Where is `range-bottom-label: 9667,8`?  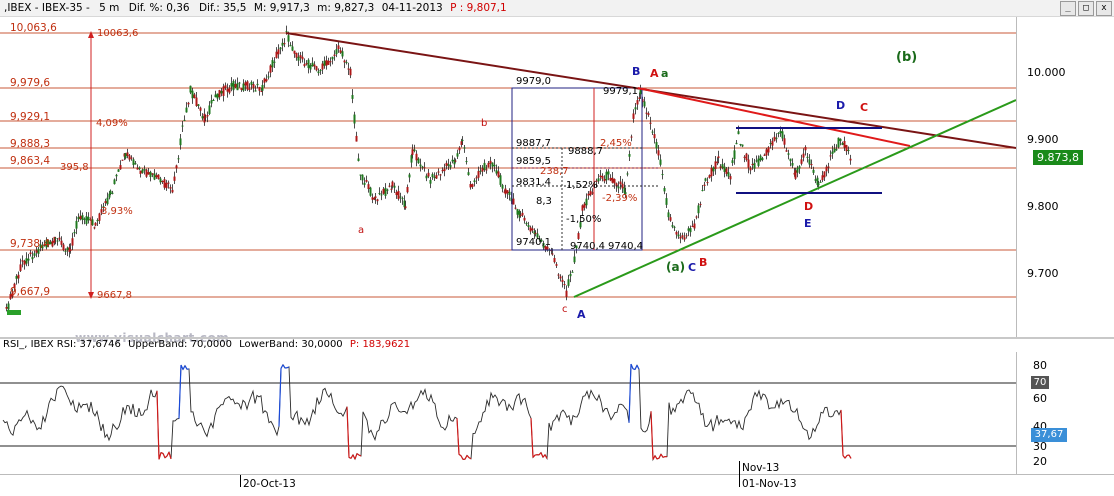
range-bottom-label: 9667,8 is located at coordinates (114, 295).